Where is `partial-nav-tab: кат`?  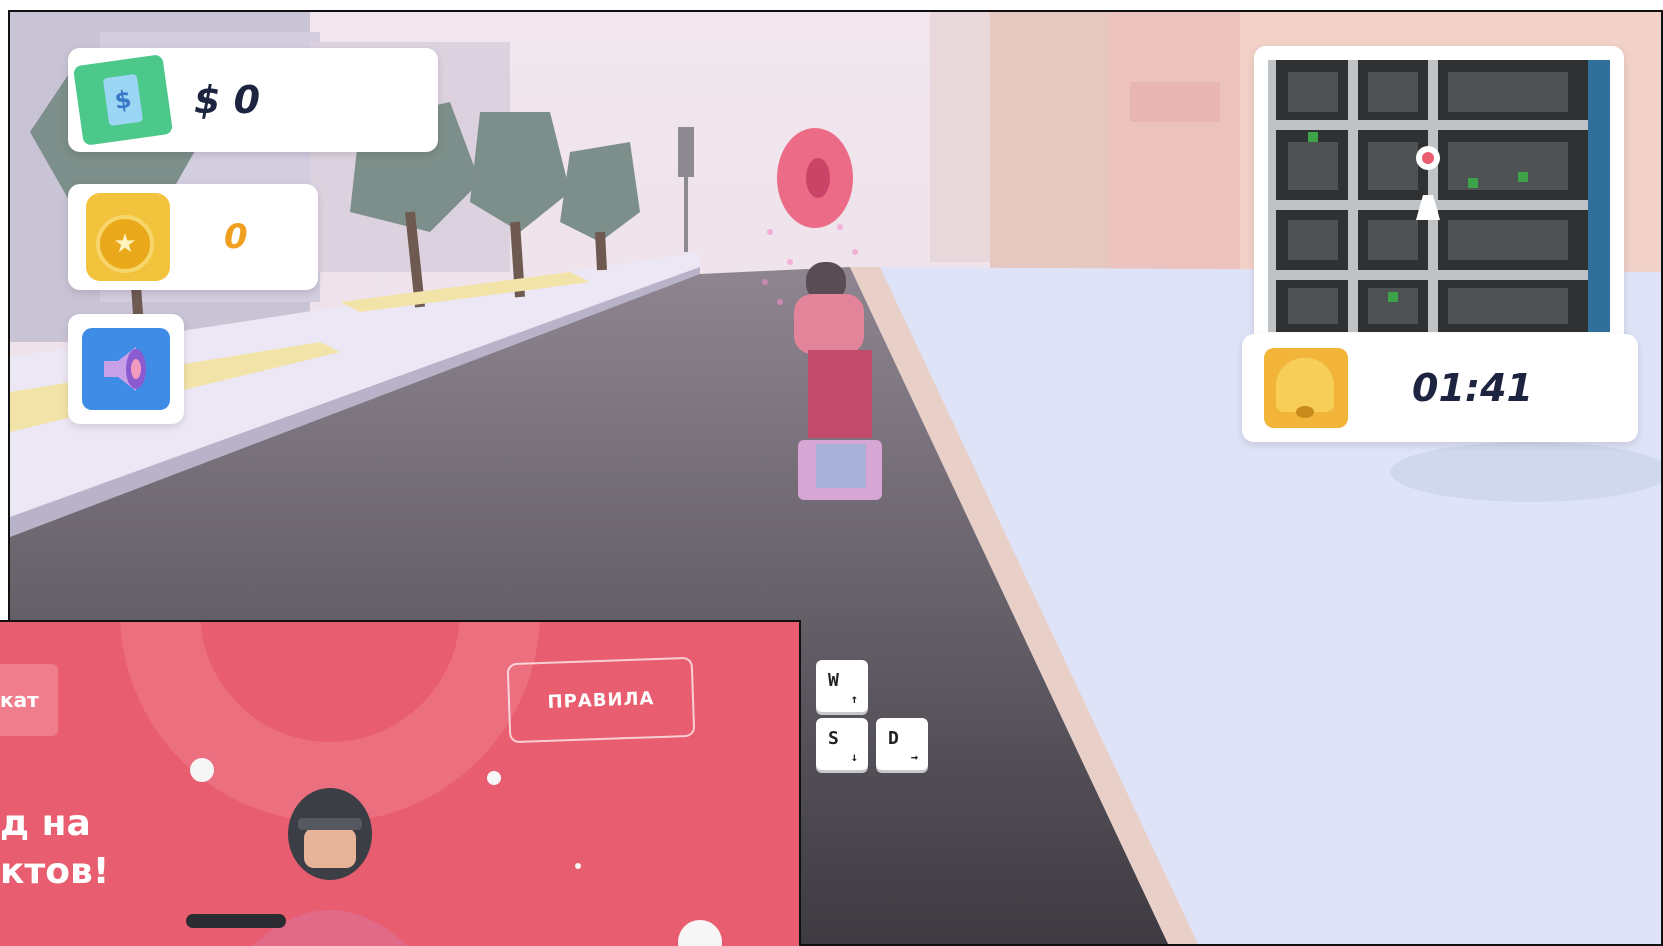 partial-nav-tab: кат is located at coordinates (29, 700).